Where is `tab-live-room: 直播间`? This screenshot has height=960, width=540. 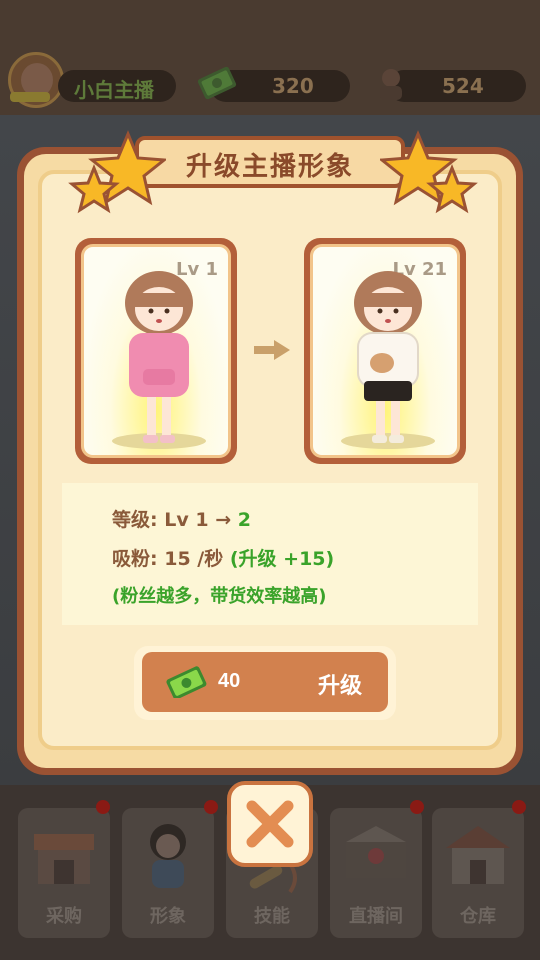
tab-live-room: 直播间 is located at coordinates (376, 873).